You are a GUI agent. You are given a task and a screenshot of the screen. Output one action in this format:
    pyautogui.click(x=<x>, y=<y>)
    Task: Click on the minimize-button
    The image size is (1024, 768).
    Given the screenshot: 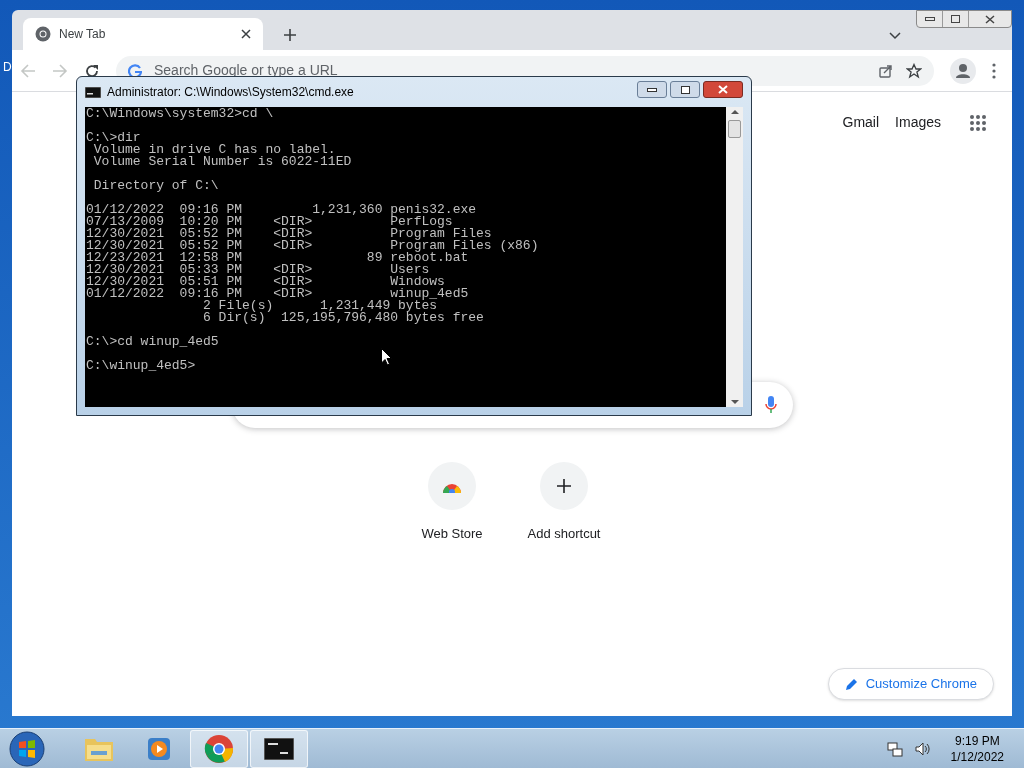 What is the action you would take?
    pyautogui.click(x=652, y=89)
    